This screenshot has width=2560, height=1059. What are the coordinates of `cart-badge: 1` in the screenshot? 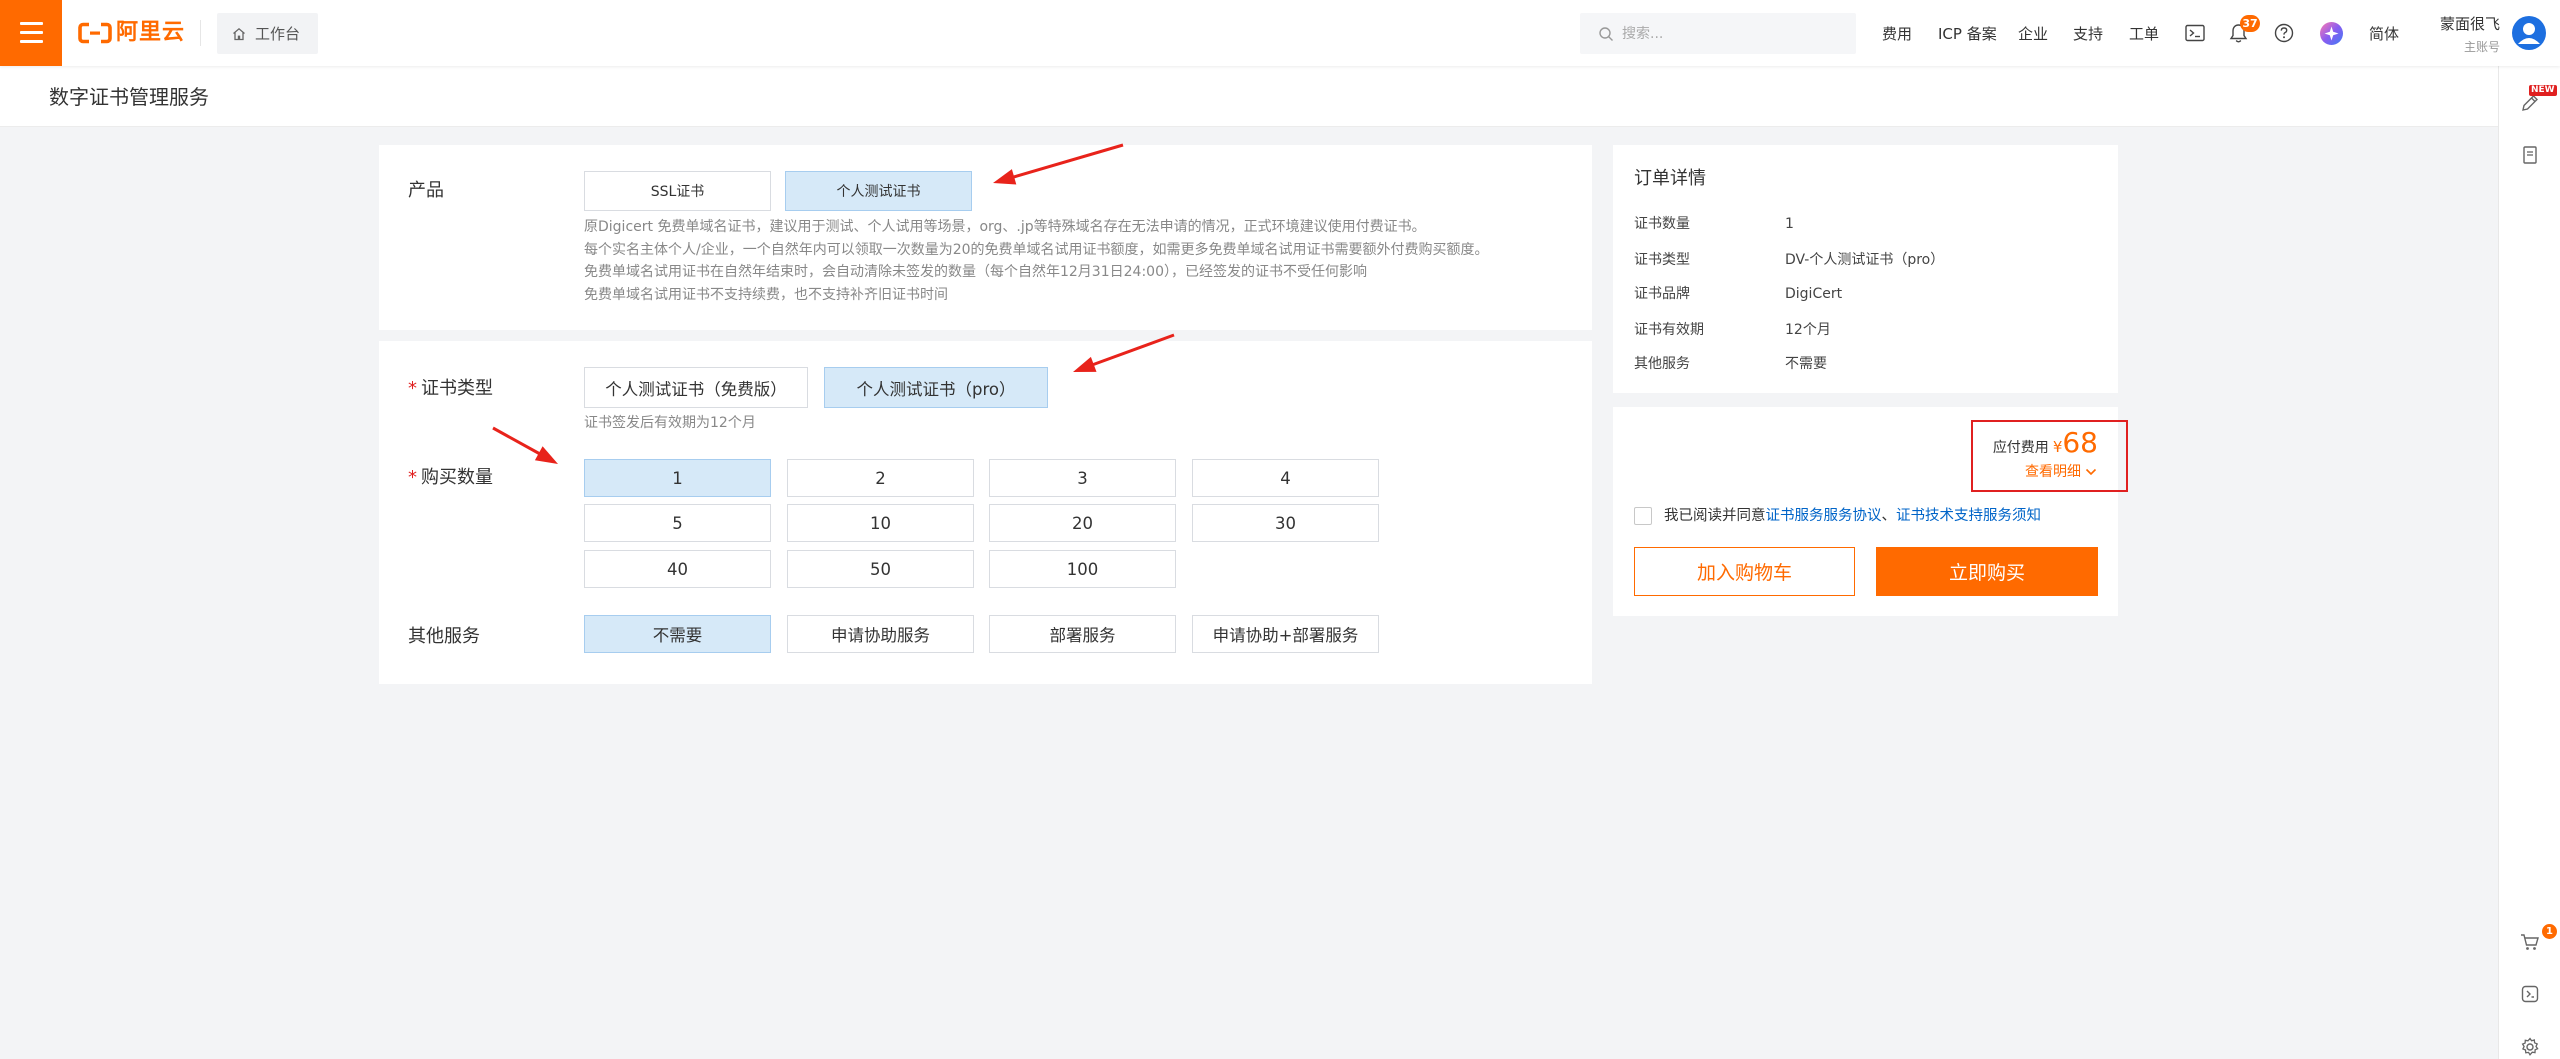 It's located at (2549, 931).